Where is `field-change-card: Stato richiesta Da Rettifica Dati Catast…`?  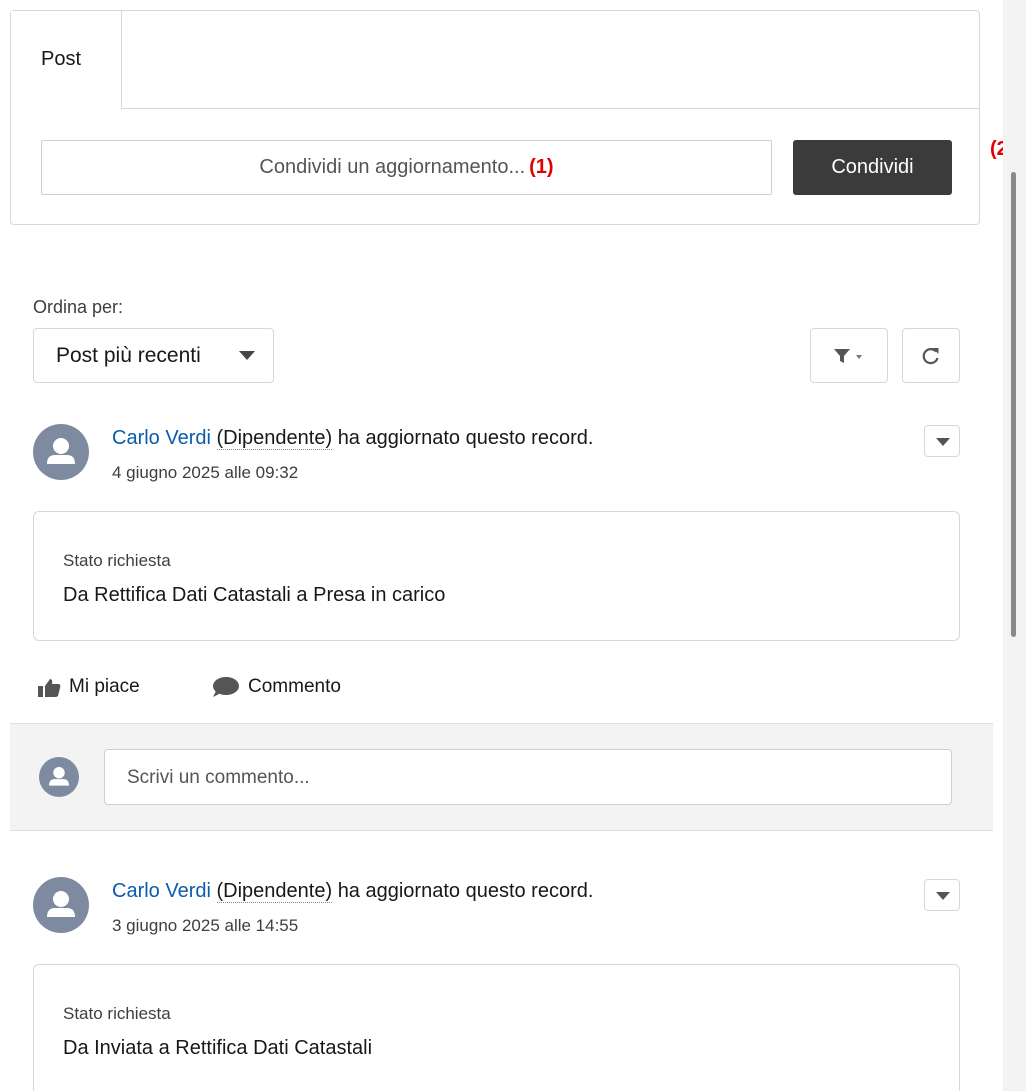 field-change-card: Stato richiesta Da Rettifica Dati Catast… is located at coordinates (496, 576).